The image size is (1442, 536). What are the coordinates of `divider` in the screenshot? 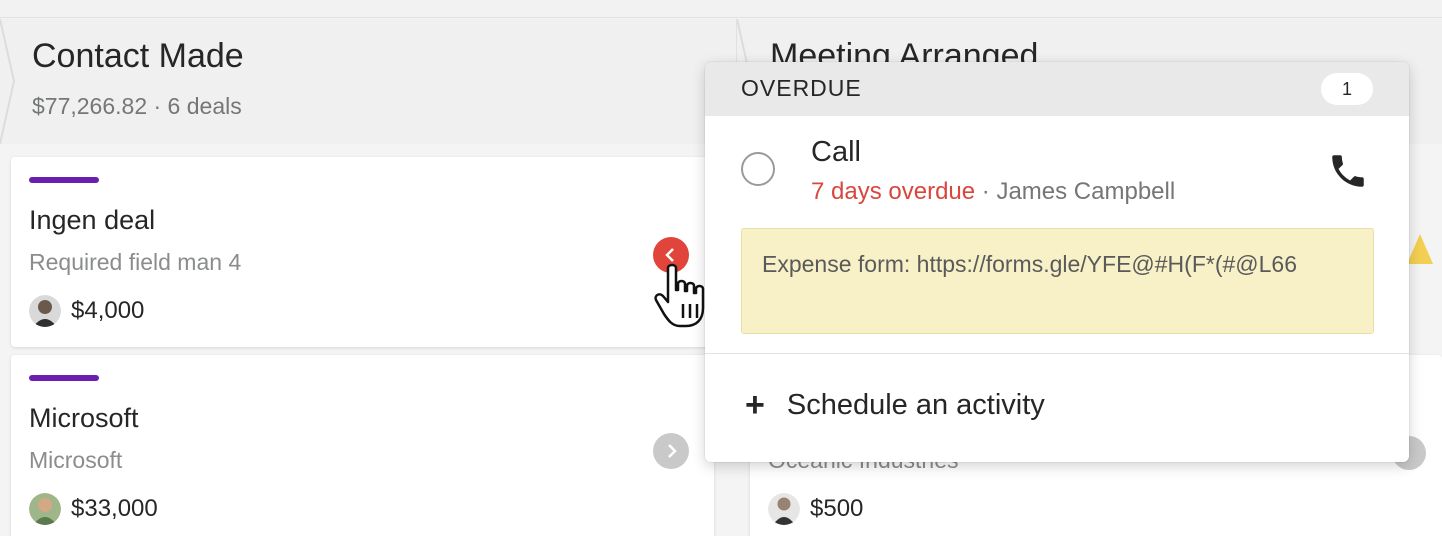 It's located at (1057, 353).